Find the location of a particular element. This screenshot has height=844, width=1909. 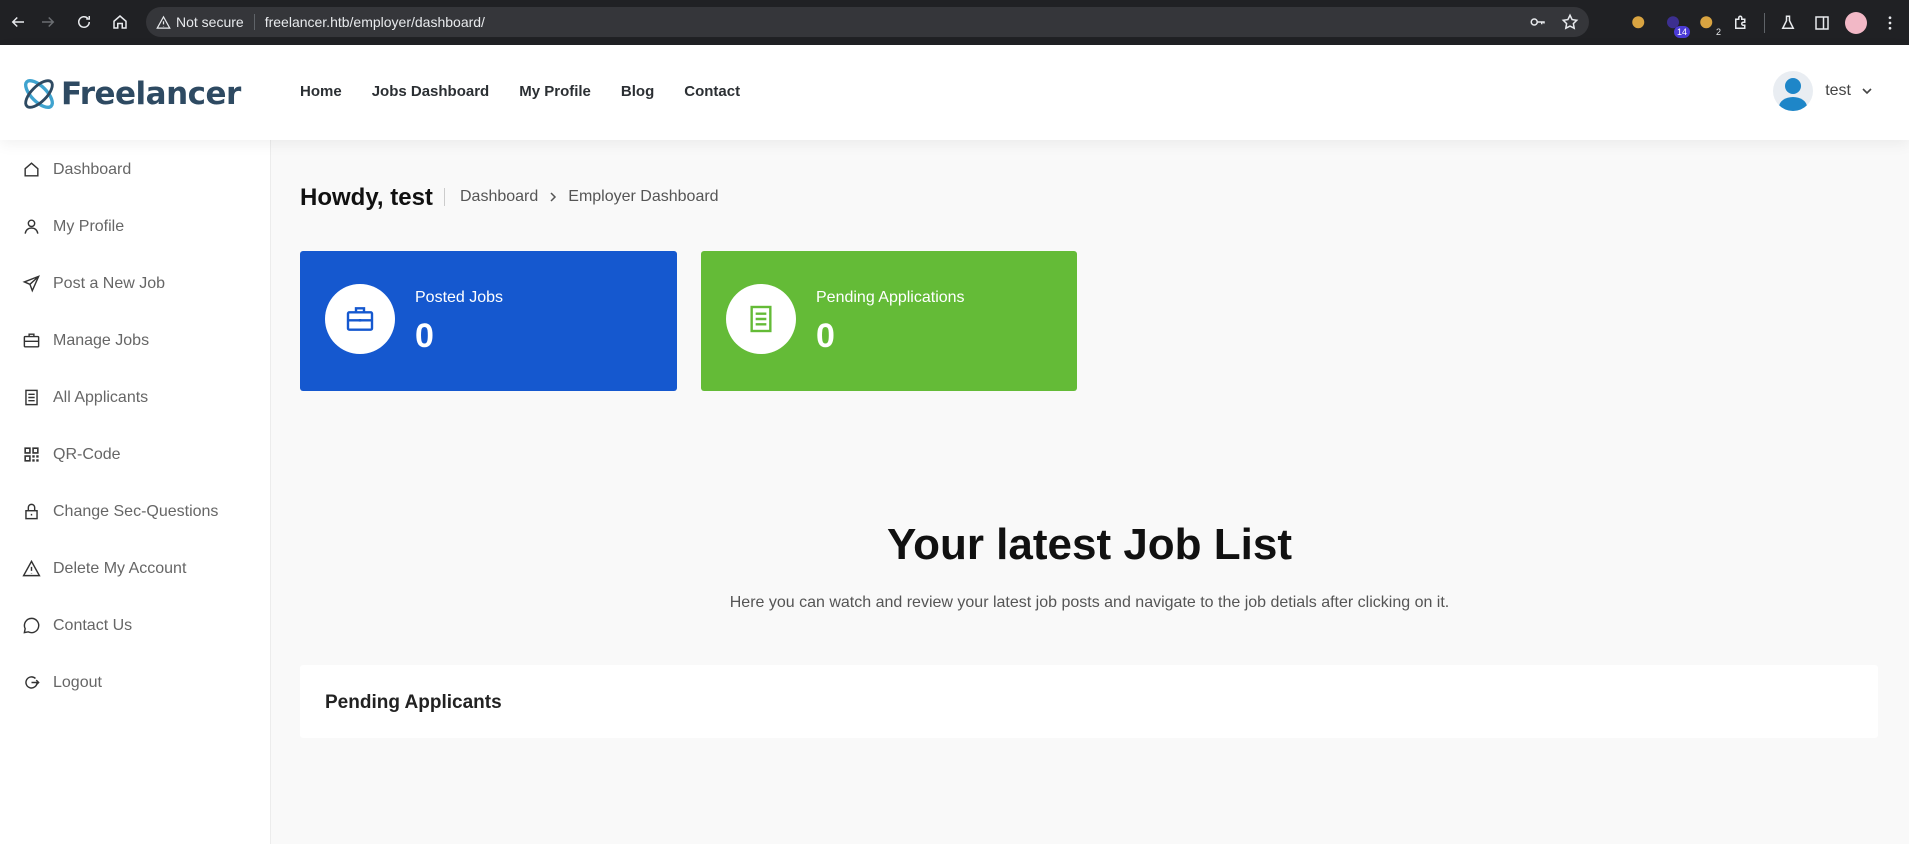

sidebar-item-logout: Logout is located at coordinates (62, 682).